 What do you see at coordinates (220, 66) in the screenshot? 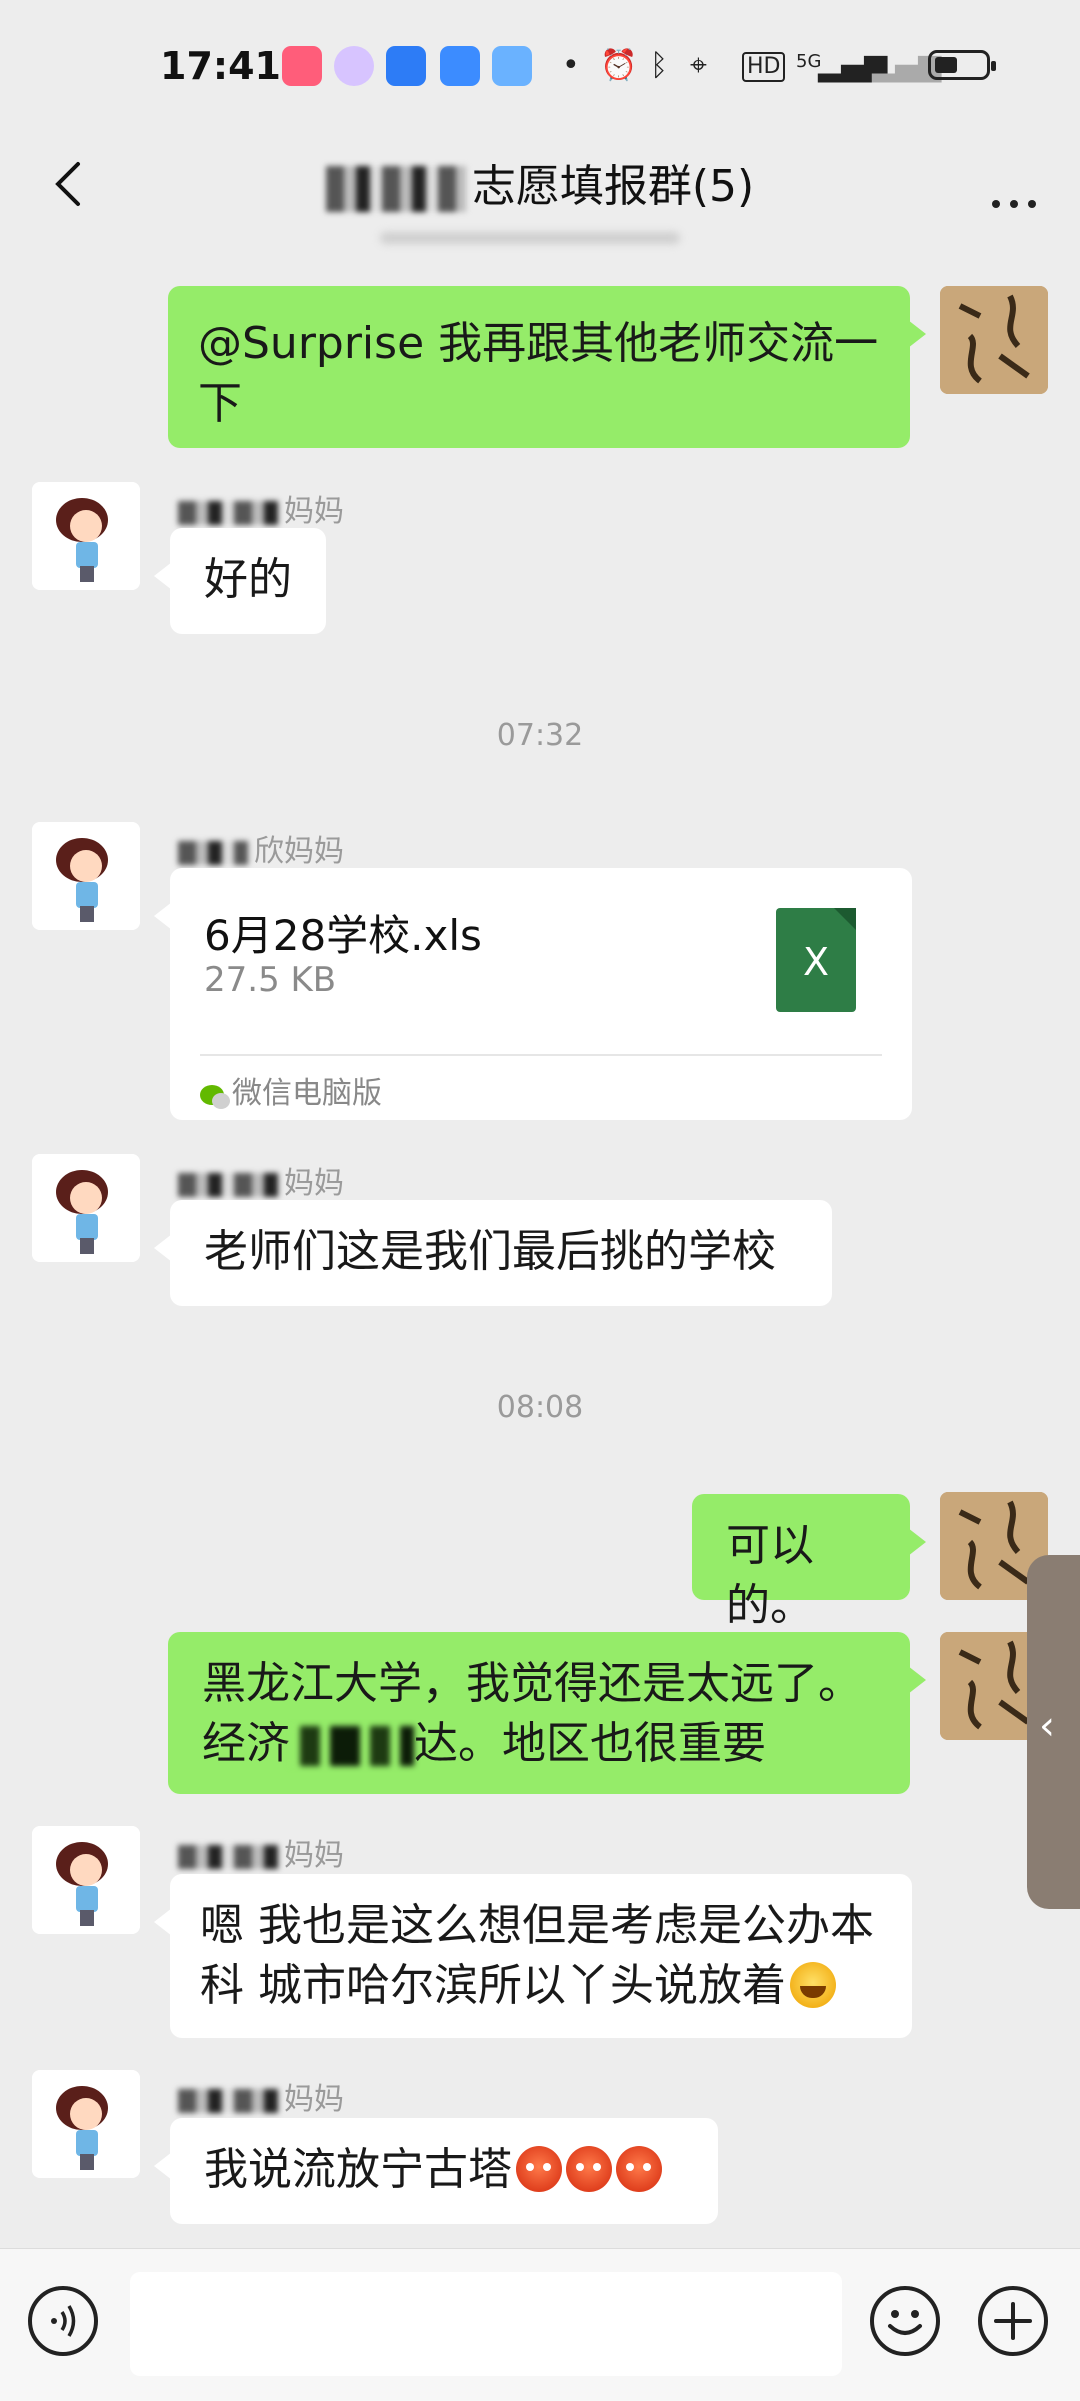
I see `status-time: 17:41` at bounding box center [220, 66].